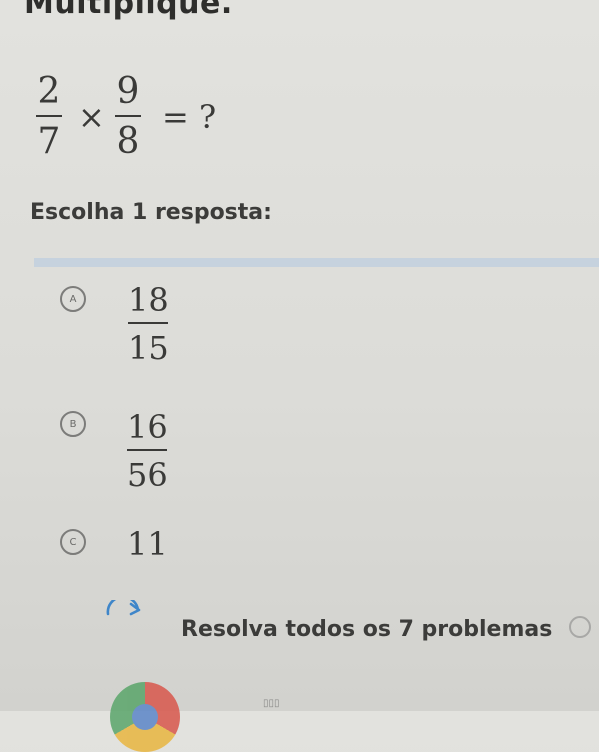  I want to click on progress-ring-icon, so click(580, 627).